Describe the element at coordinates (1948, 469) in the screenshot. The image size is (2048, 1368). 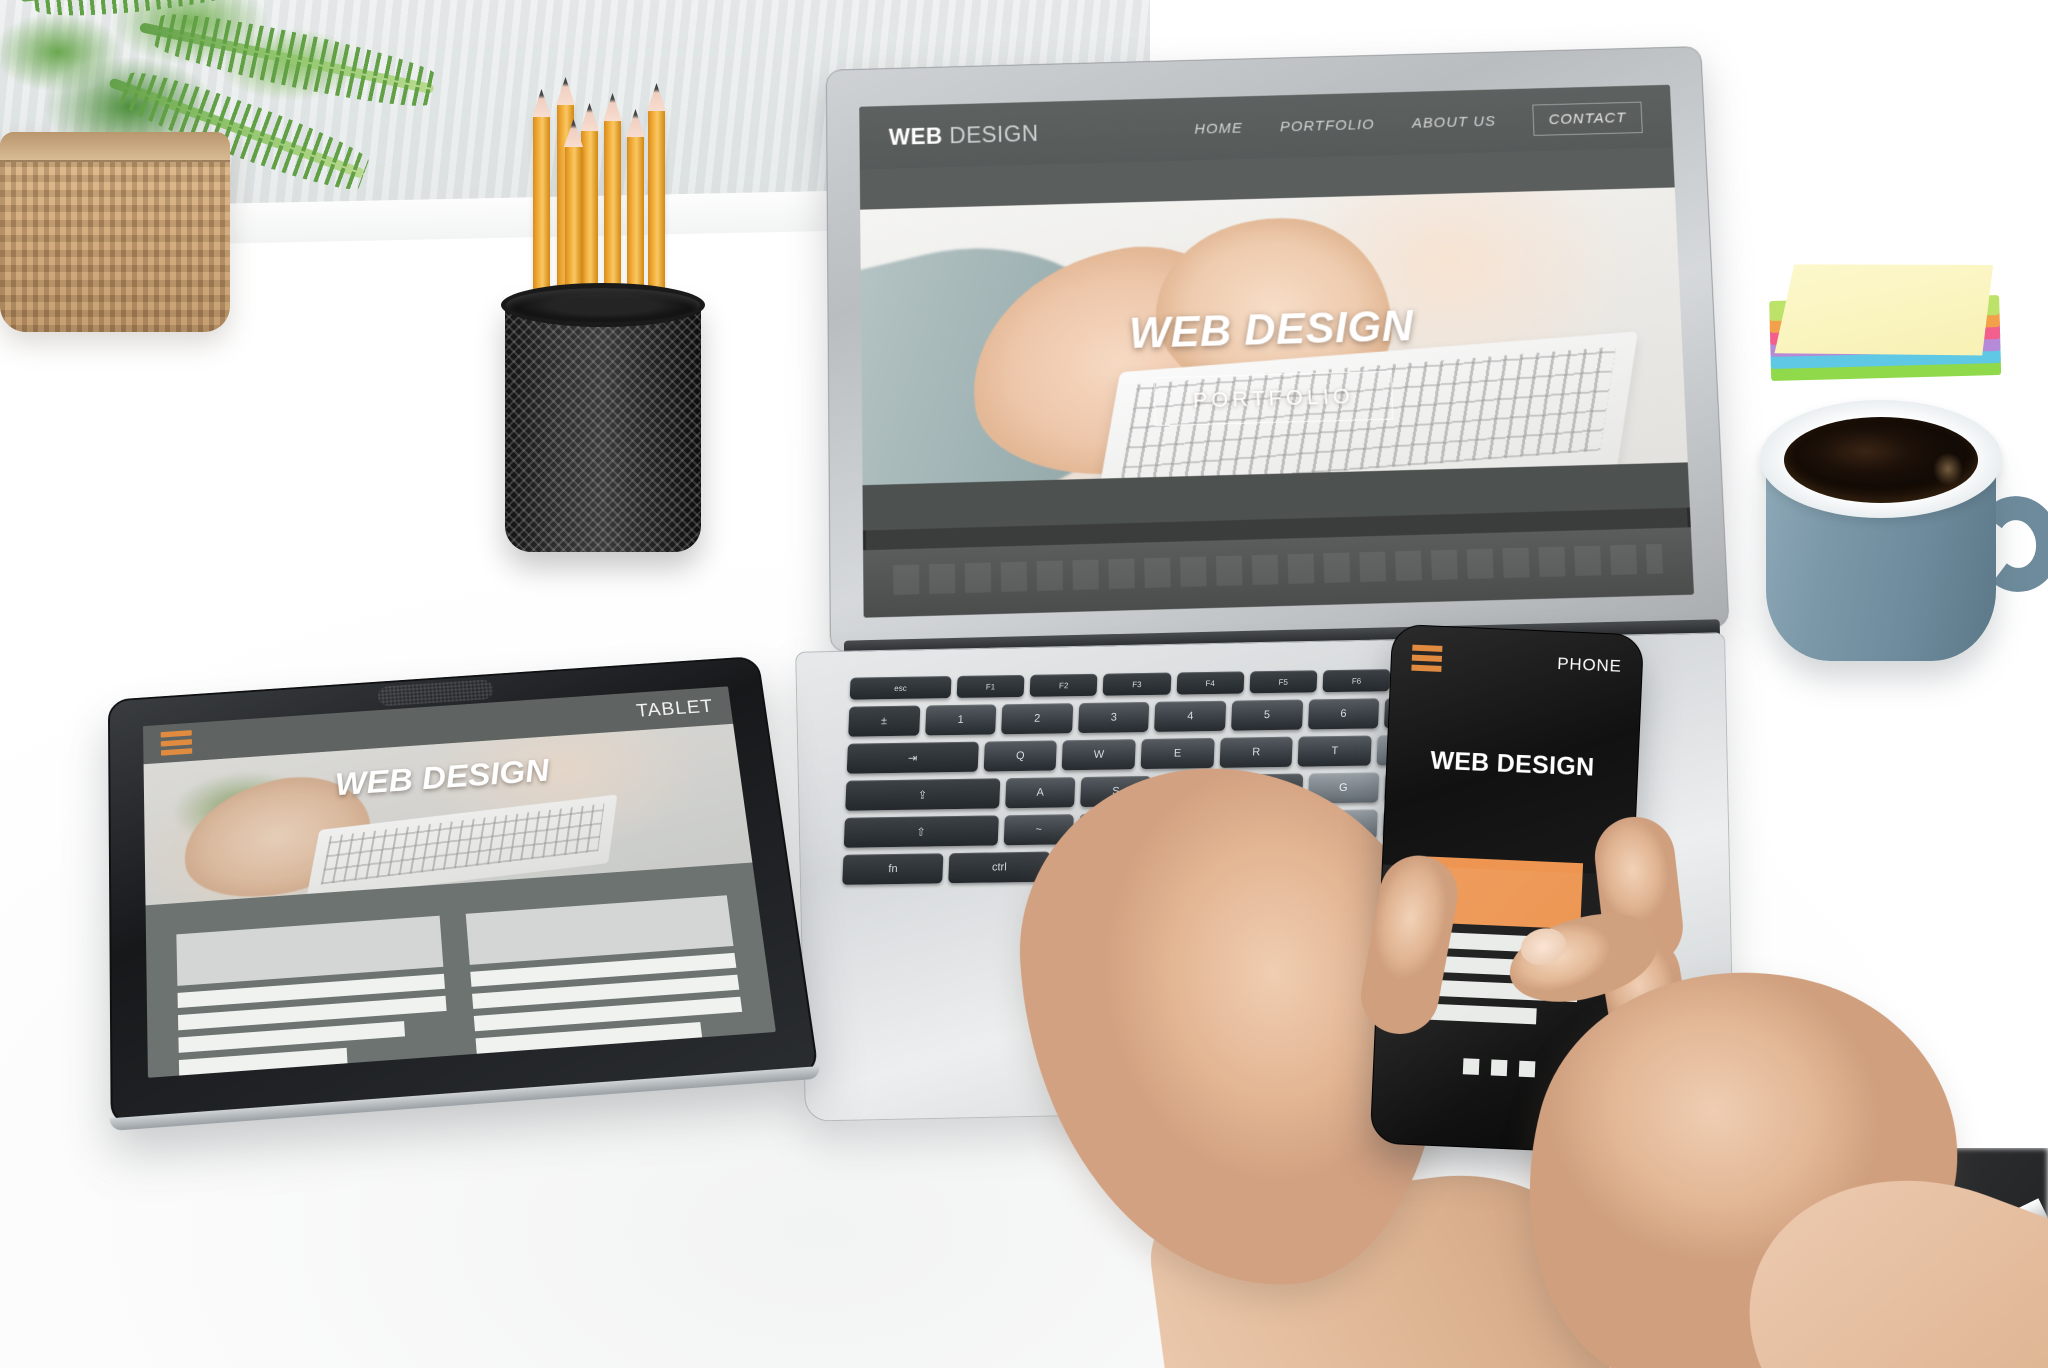
I see `coffee-highlight` at that location.